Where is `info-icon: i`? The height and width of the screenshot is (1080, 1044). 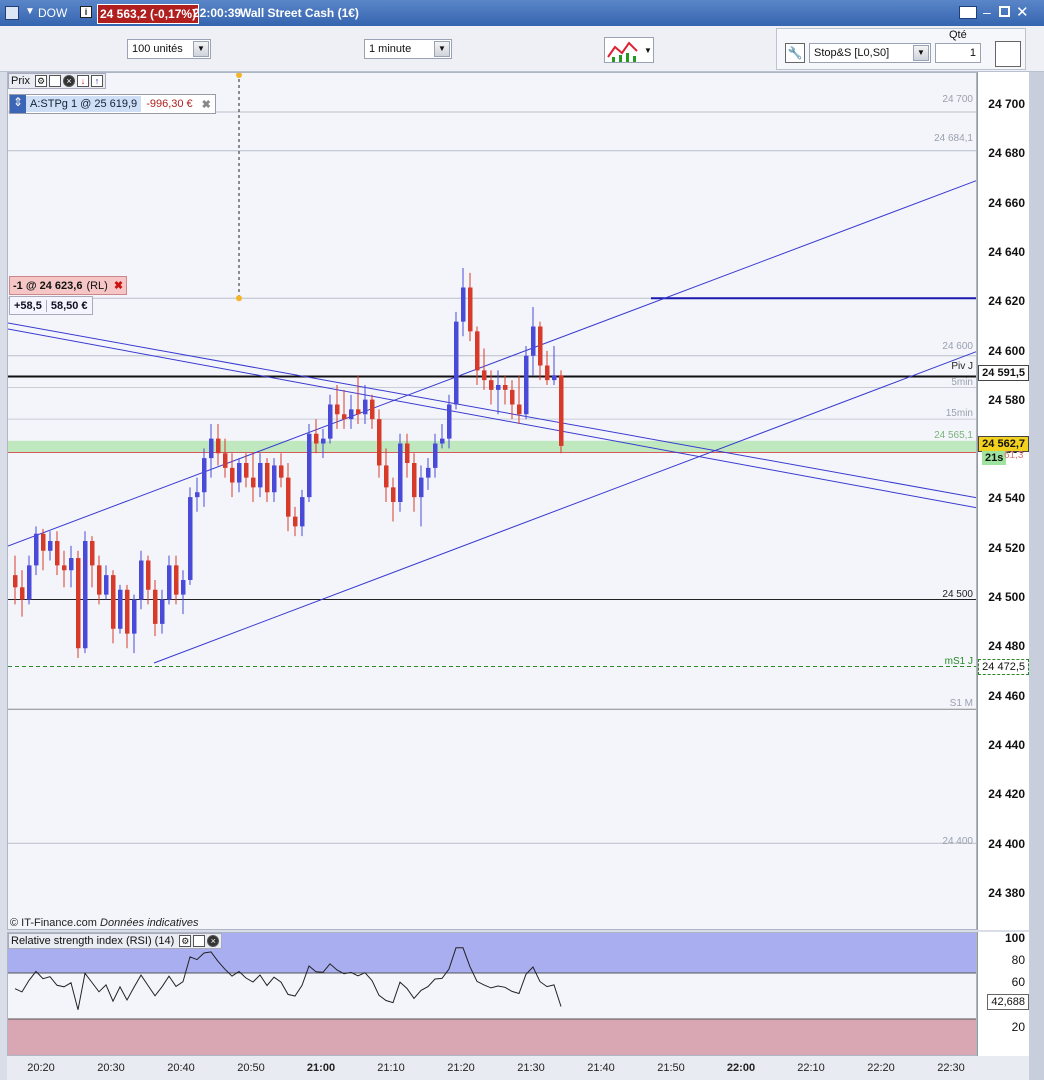 info-icon: i is located at coordinates (86, 12).